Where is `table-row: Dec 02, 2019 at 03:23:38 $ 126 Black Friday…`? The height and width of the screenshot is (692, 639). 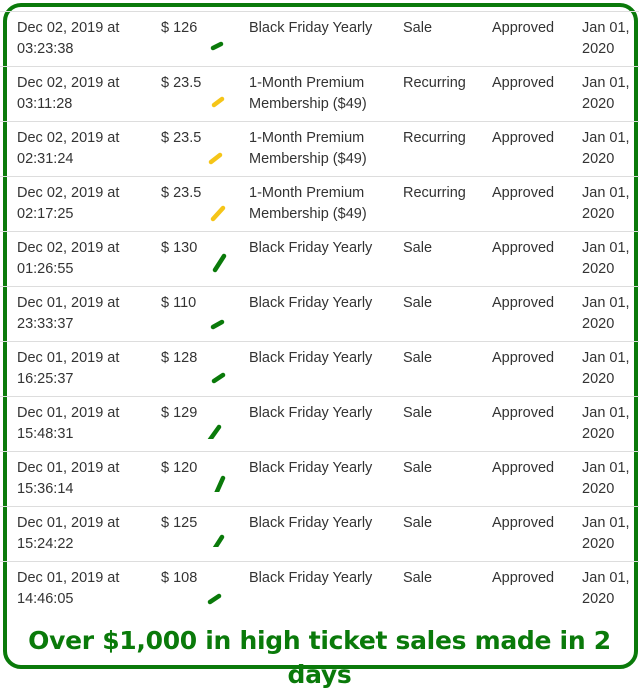
table-row: Dec 02, 2019 at 03:23:38 $ 126 Black Friday… is located at coordinates (319, 38).